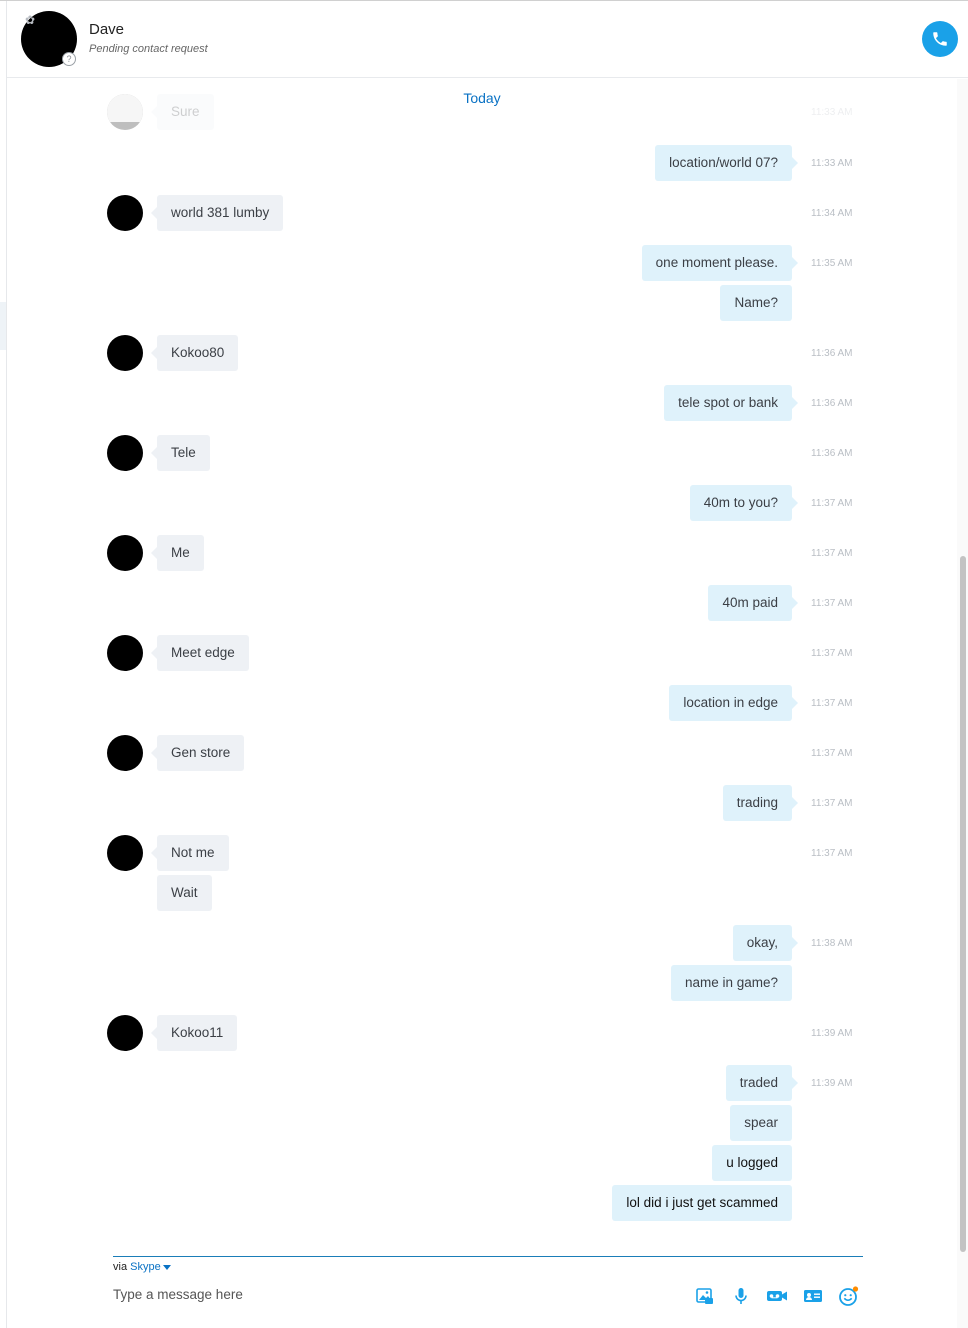 The image size is (968, 1328). Describe the element at coordinates (482, 453) in the screenshot. I see `message-row: Tele 11:36 AM` at that location.